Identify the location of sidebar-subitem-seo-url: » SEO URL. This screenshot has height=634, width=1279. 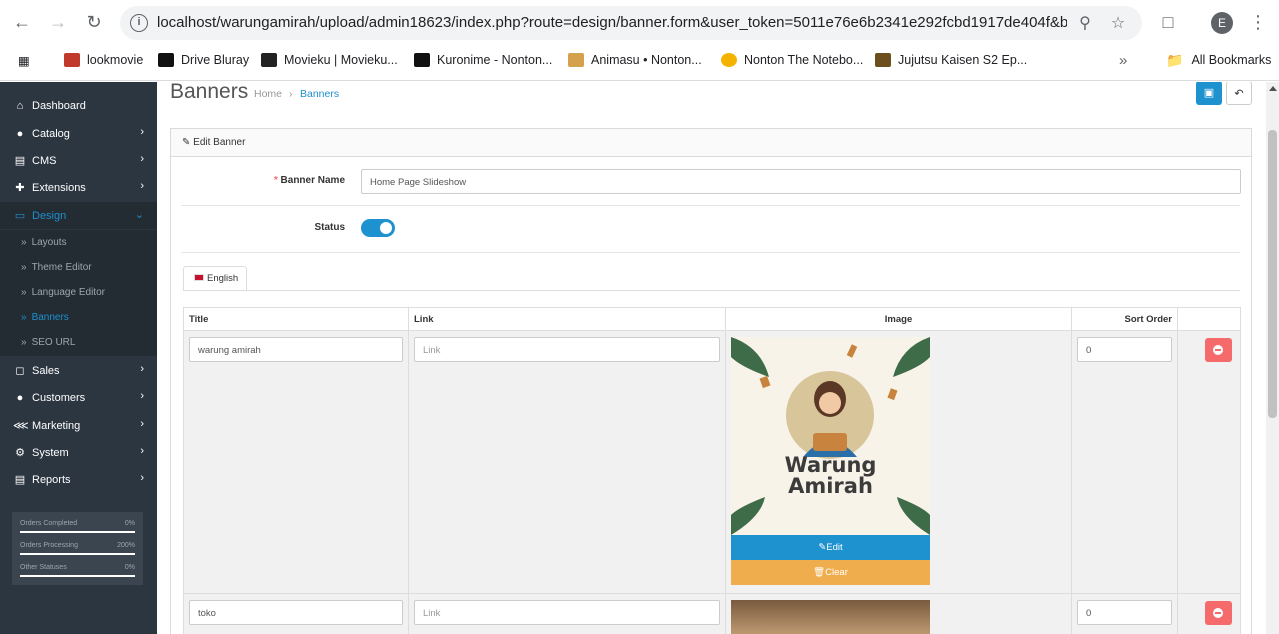
(78, 342).